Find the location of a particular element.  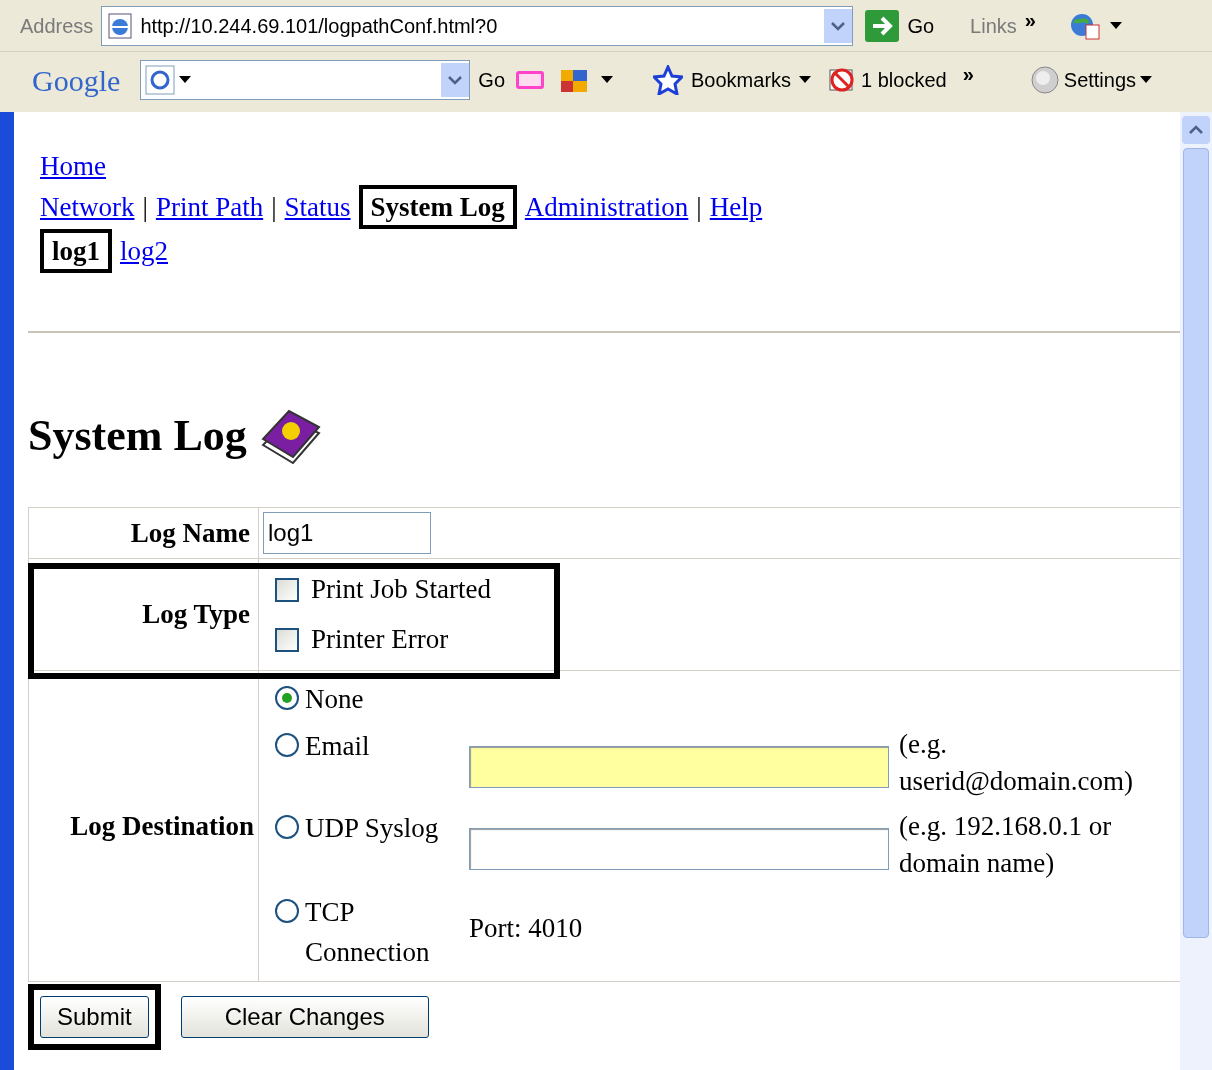

hint-text: (e.g. userid@domain.com) is located at coordinates (1017, 762).